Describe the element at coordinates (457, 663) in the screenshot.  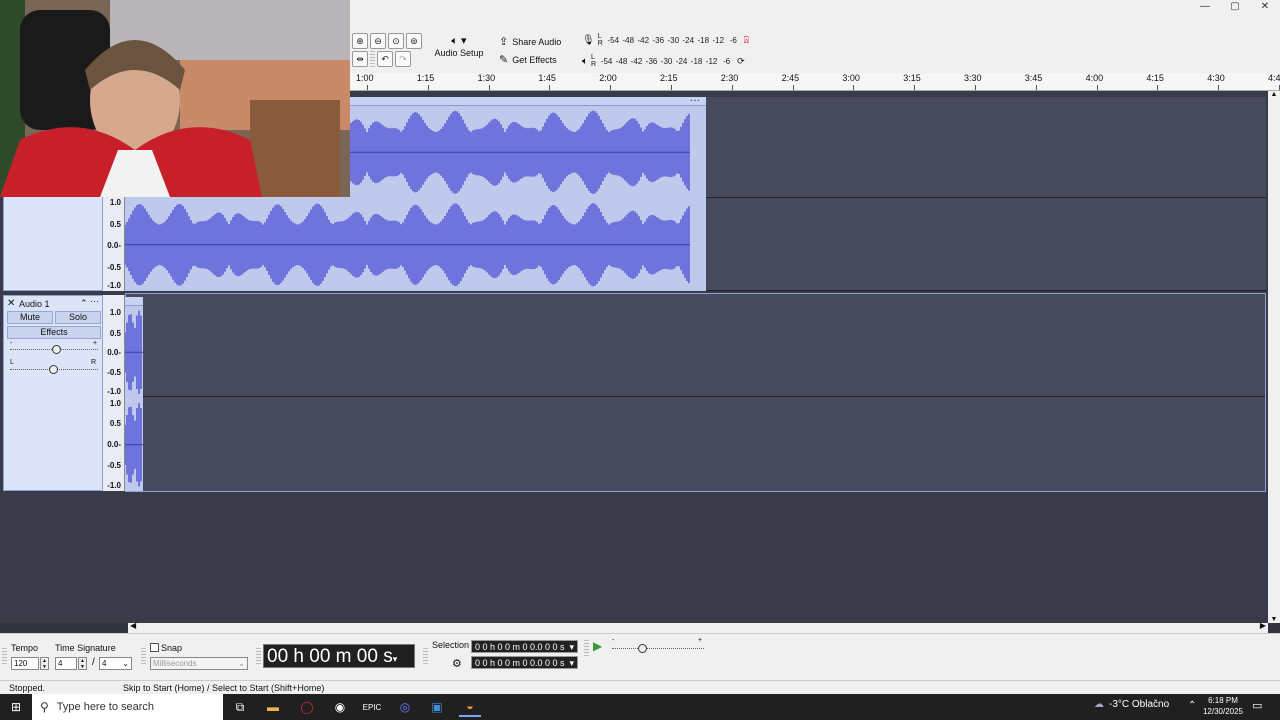
I see `settings-gear-icon: ⚙` at that location.